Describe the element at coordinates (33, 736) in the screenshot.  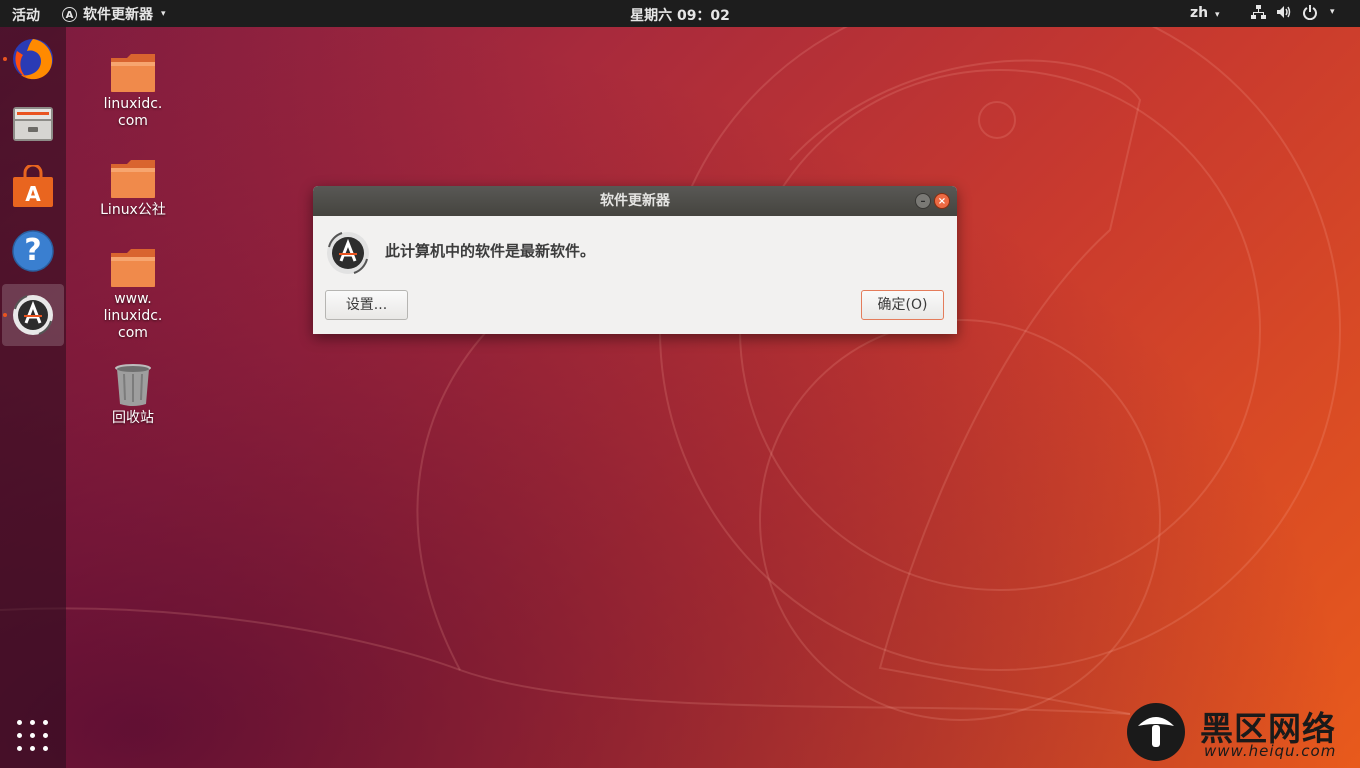
I see `show-applications-icon` at that location.